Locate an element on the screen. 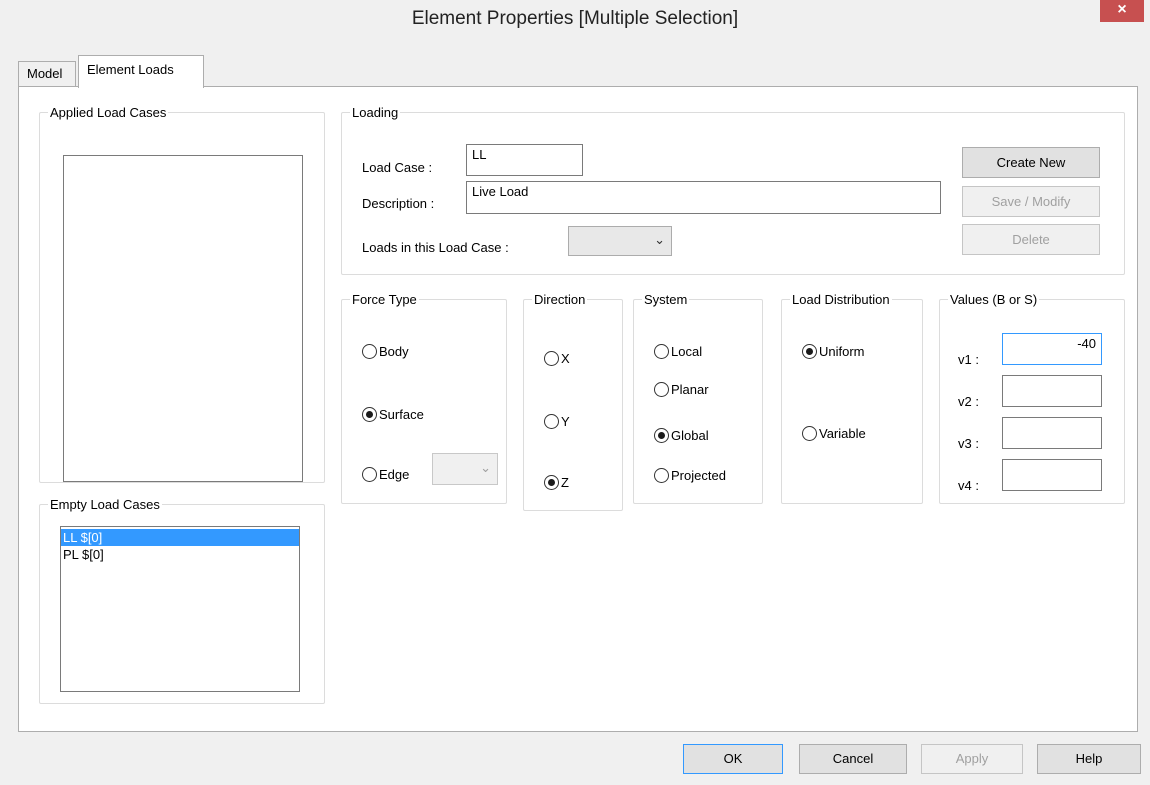  radio-global: Global is located at coordinates (681, 435).